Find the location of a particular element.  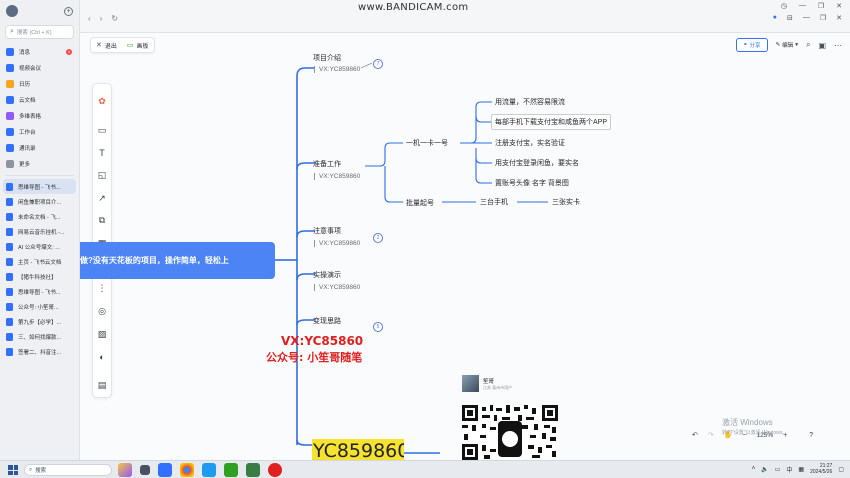

input-icon: ▦ is located at coordinates (801, 469).